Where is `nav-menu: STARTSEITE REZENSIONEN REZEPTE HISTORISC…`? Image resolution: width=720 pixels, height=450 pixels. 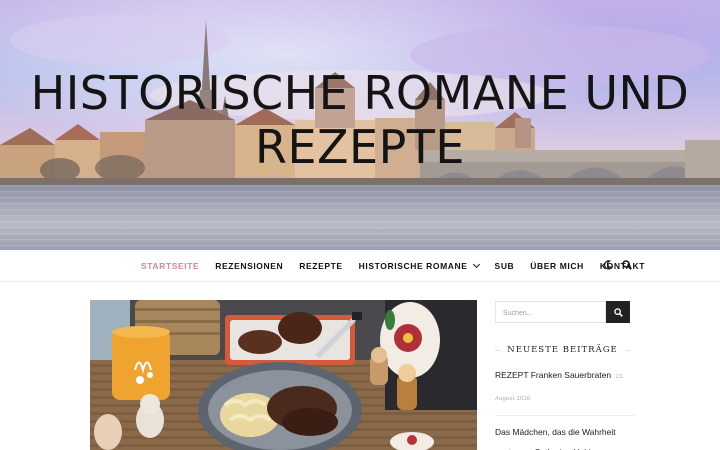 nav-menu: STARTSEITE REZENSIONEN REZEPTE HISTORISC… is located at coordinates (401, 266).